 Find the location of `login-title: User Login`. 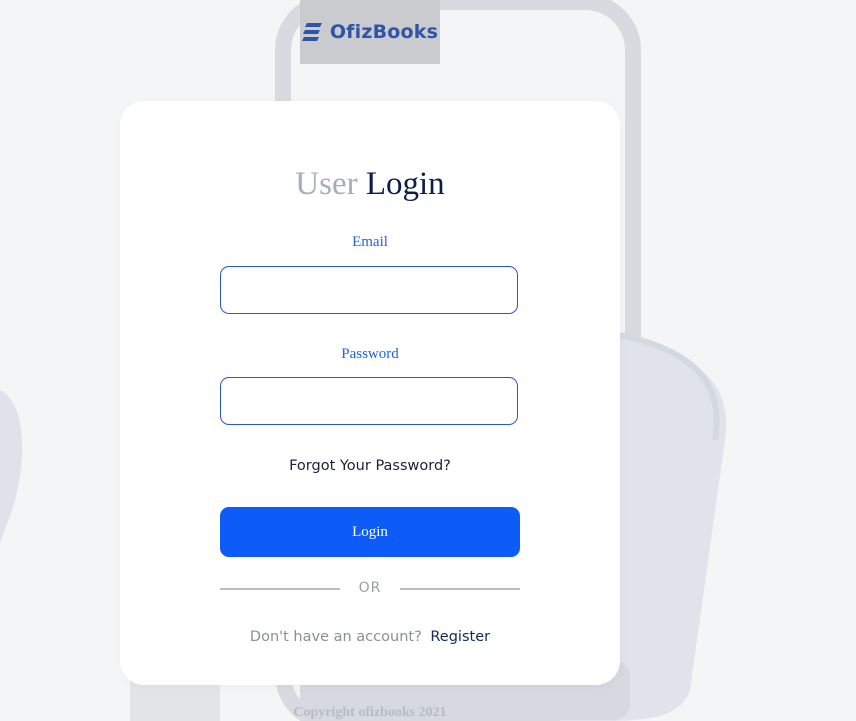

login-title: User Login is located at coordinates (370, 184).